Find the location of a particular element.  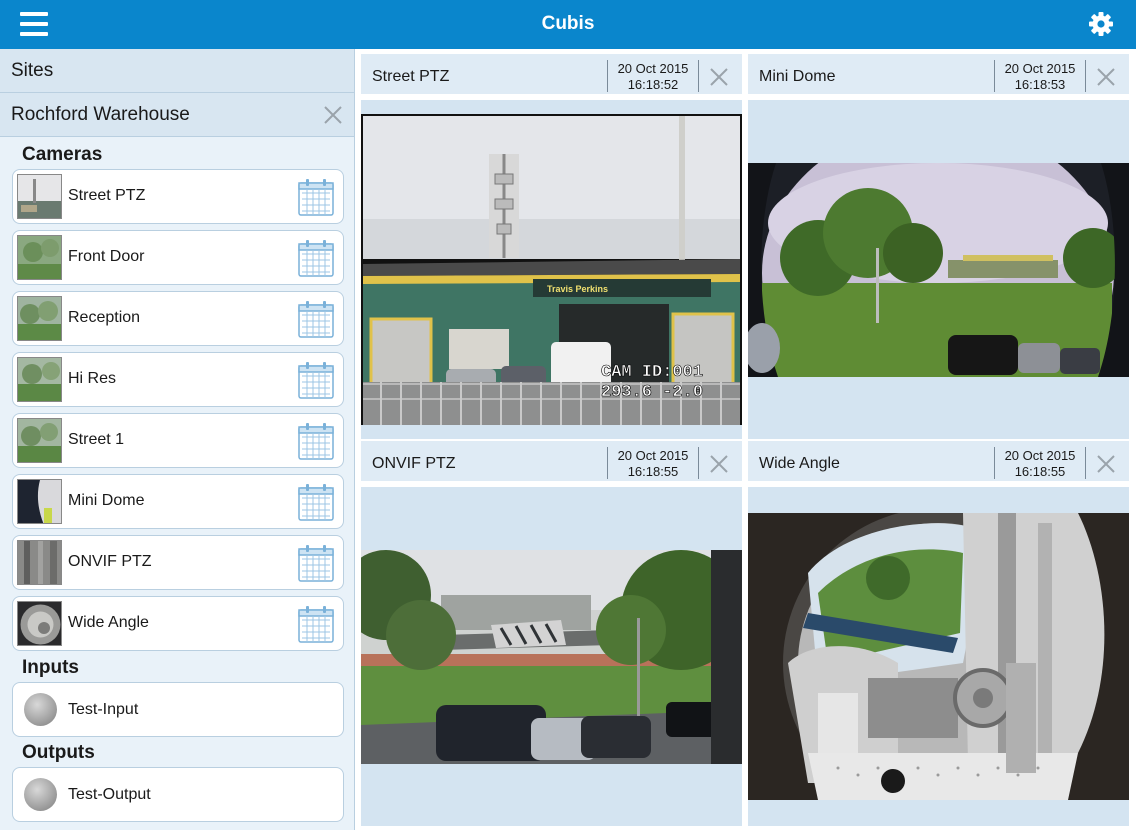

panel-time: 16:18:52 is located at coordinates (653, 84).